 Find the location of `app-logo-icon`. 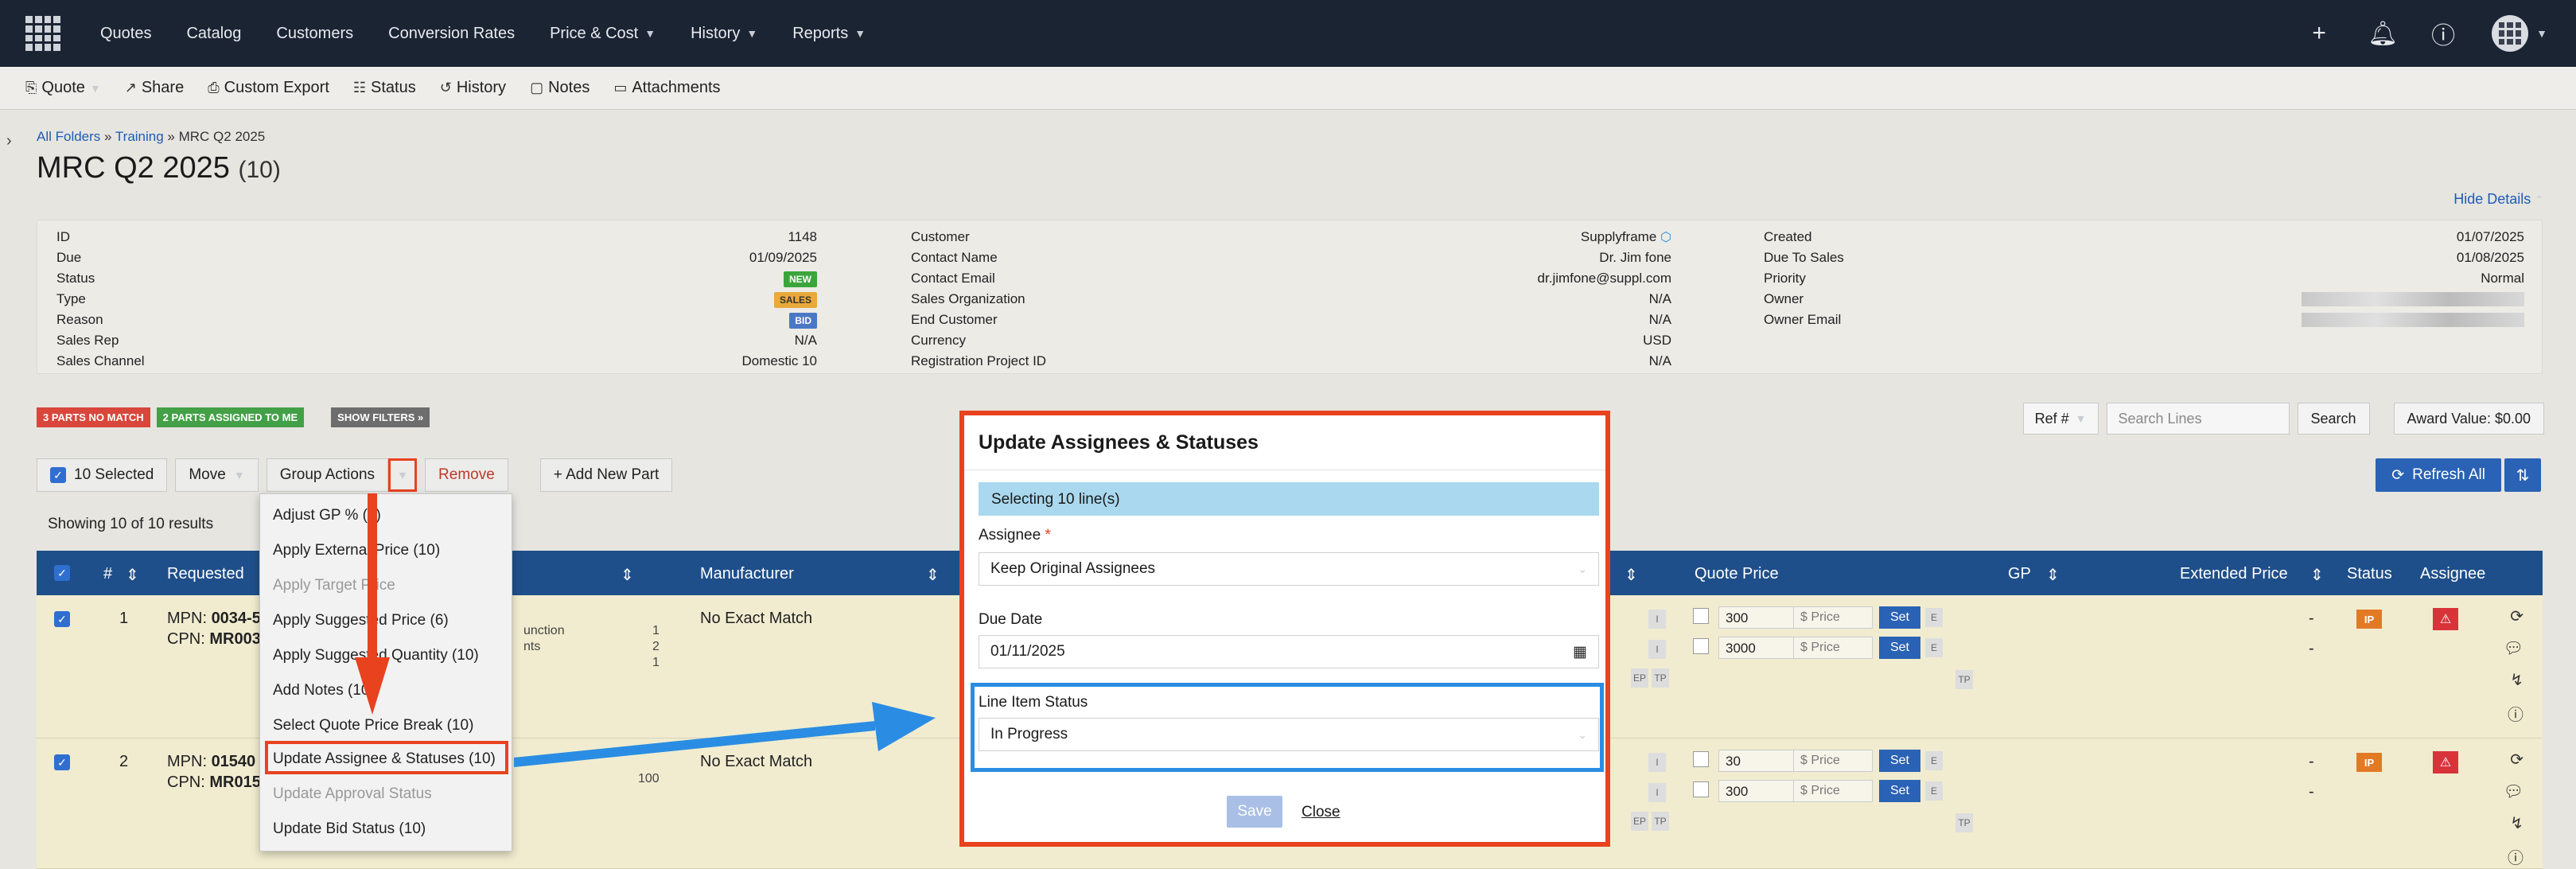

app-logo-icon is located at coordinates (43, 33).